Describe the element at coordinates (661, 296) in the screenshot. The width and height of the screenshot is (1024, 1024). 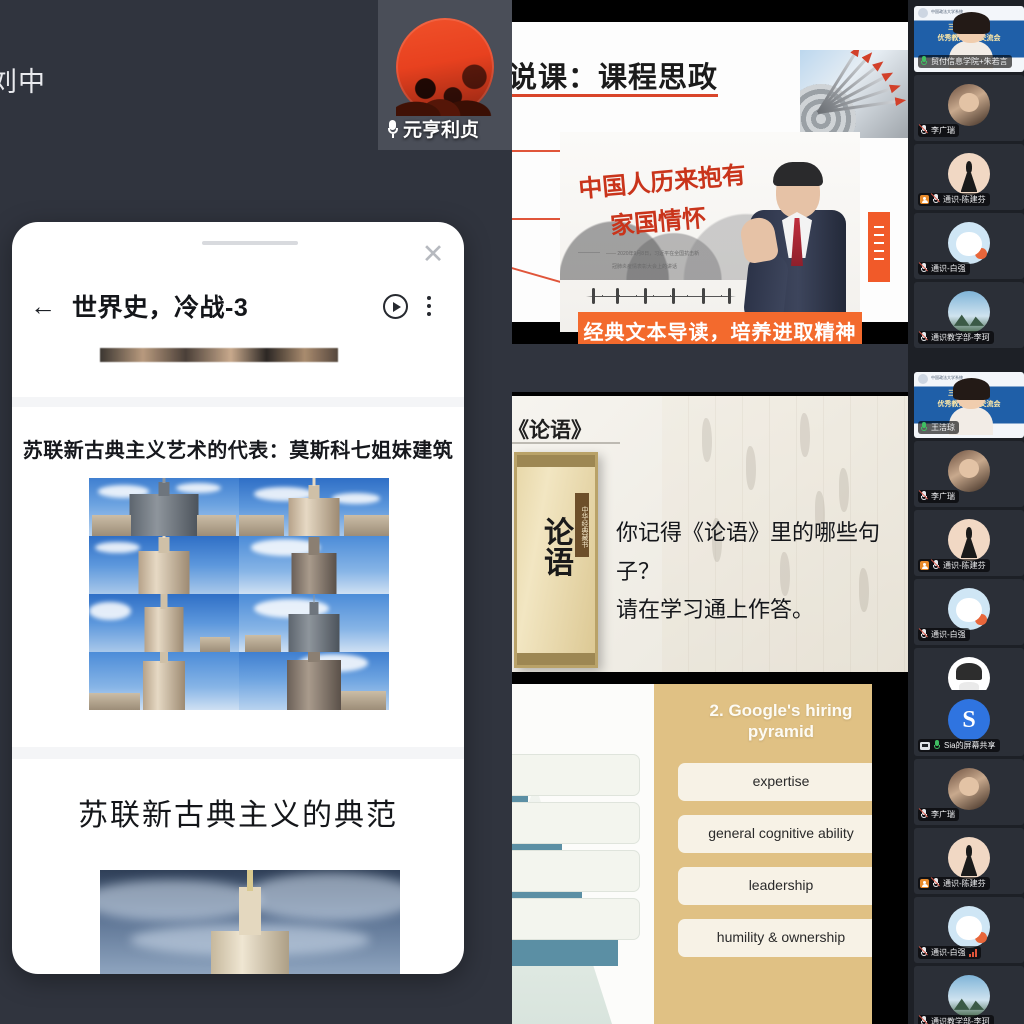
I see `decorative-divider` at that location.